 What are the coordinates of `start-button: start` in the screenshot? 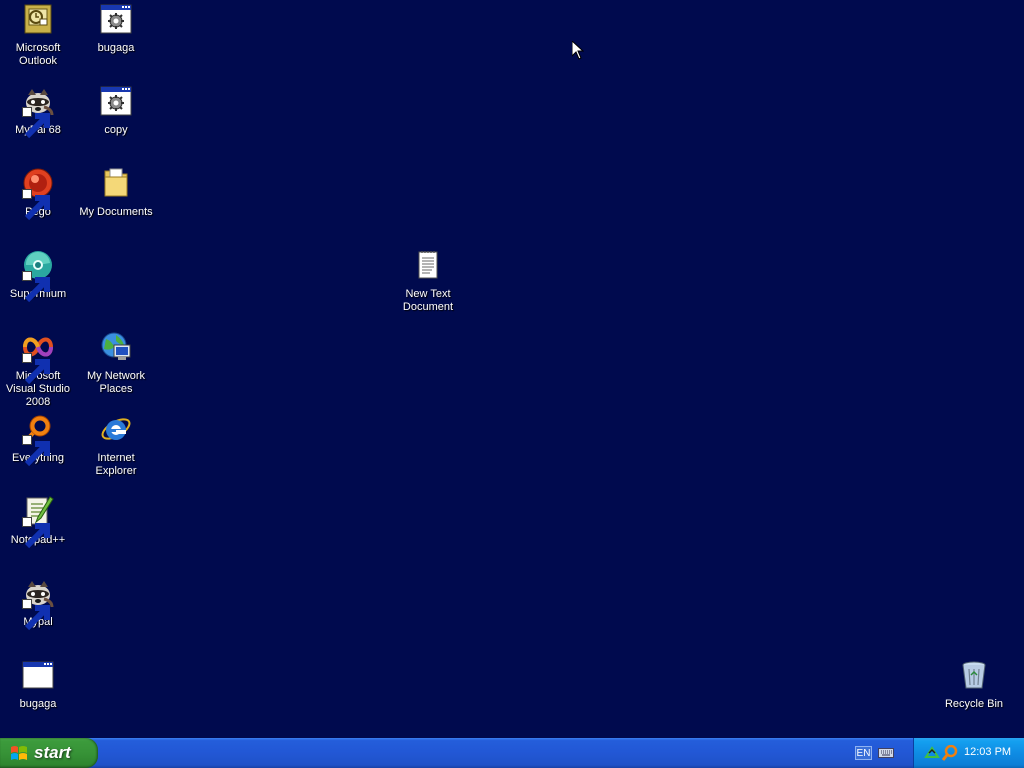 It's located at (49, 753).